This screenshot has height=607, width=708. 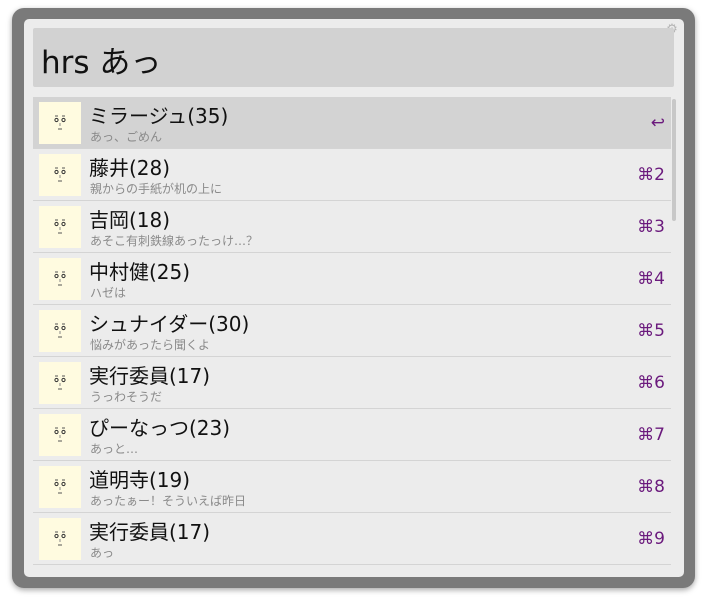 What do you see at coordinates (651, 383) in the screenshot?
I see `command-shortcut: ⌘6` at bounding box center [651, 383].